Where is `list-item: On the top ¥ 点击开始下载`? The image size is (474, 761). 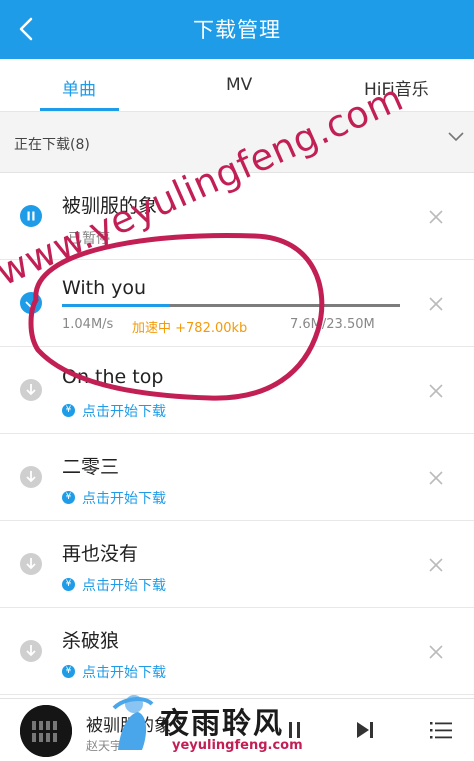
list-item: On the top ¥ 点击开始下载 is located at coordinates (237, 390).